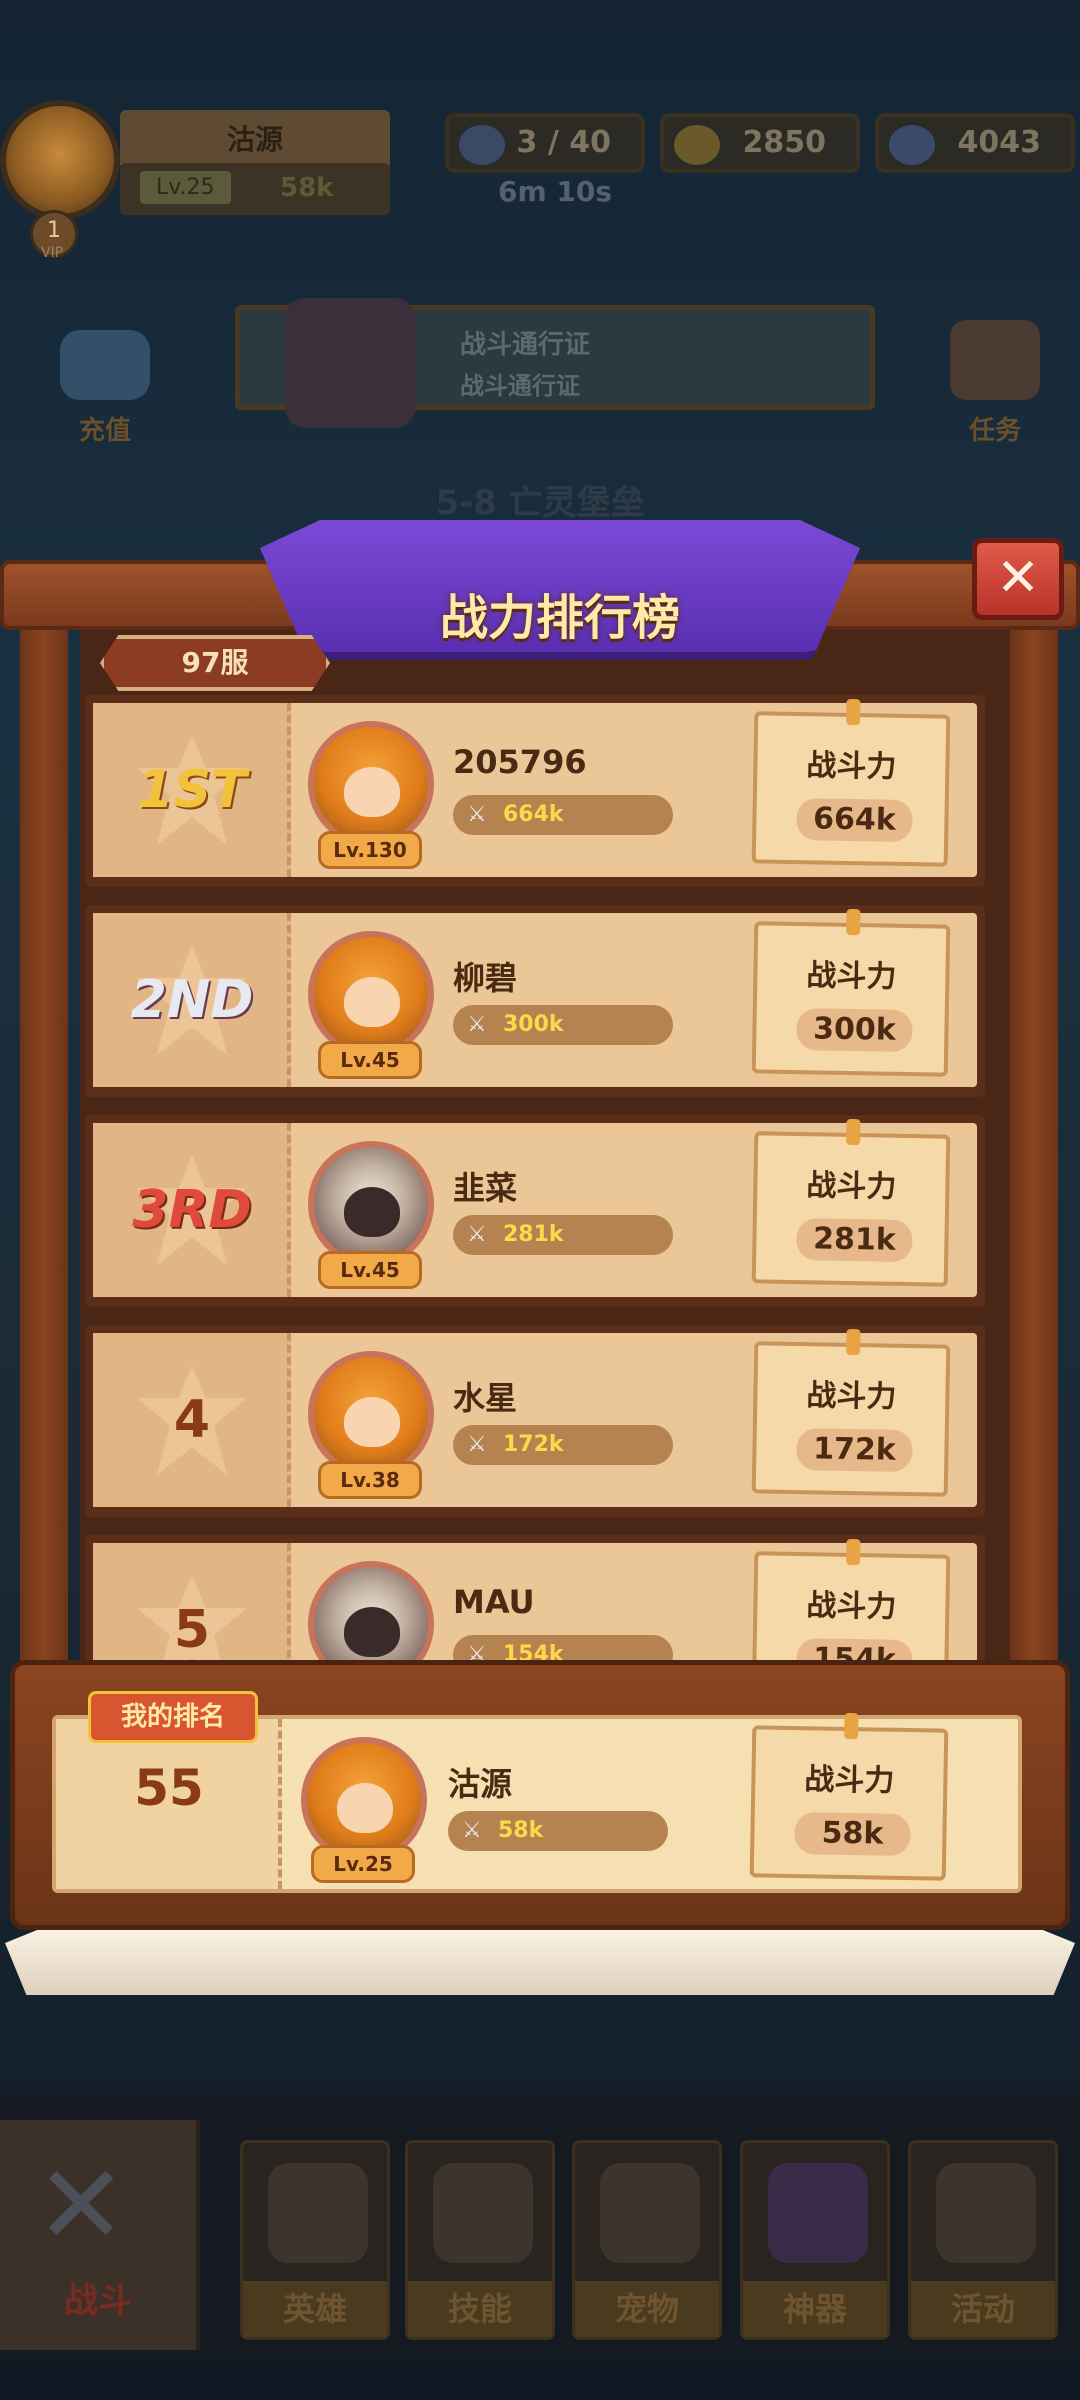 The height and width of the screenshot is (2400, 1080). I want to click on power-scroll: 战斗力 154k, so click(851, 1599).